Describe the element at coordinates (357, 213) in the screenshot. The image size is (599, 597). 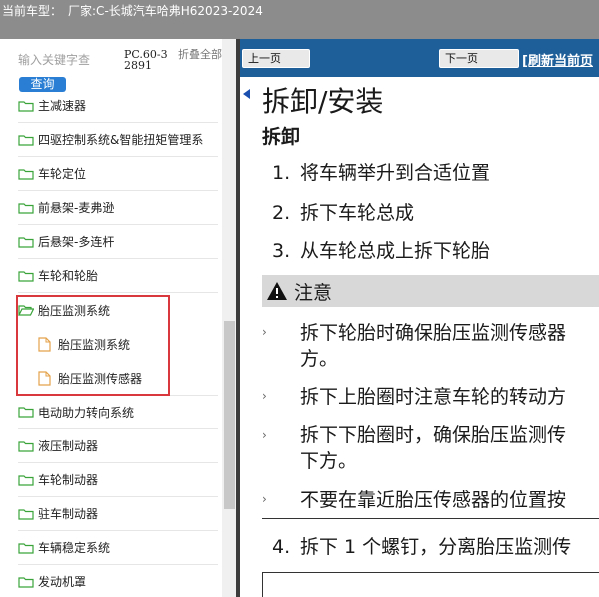
I see `step-text: 拆下车轮总成` at that location.